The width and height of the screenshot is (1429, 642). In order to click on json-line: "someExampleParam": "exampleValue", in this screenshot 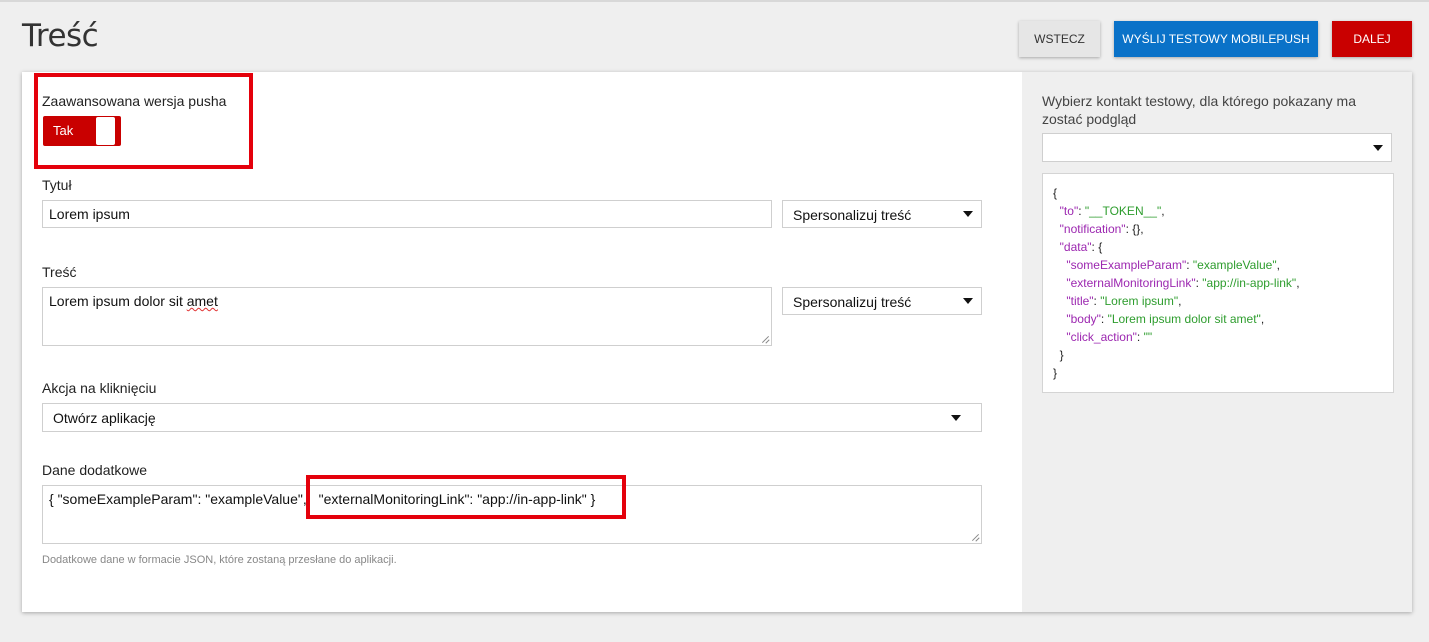, I will do `click(1173, 265)`.